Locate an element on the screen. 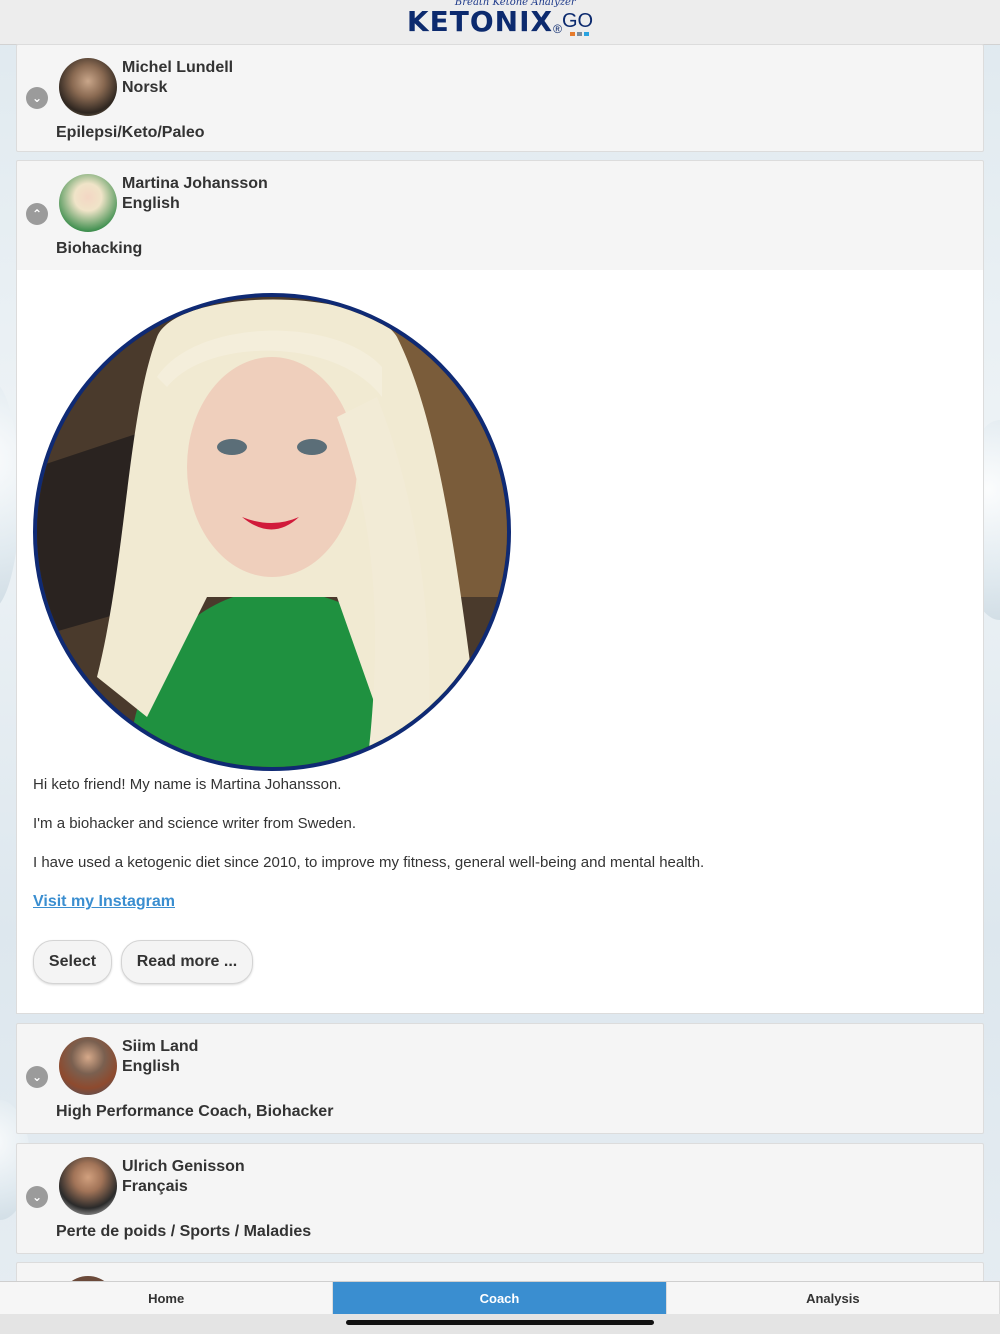 The width and height of the screenshot is (1000, 1334). coach-name: Michel Lundell is located at coordinates (178, 67).